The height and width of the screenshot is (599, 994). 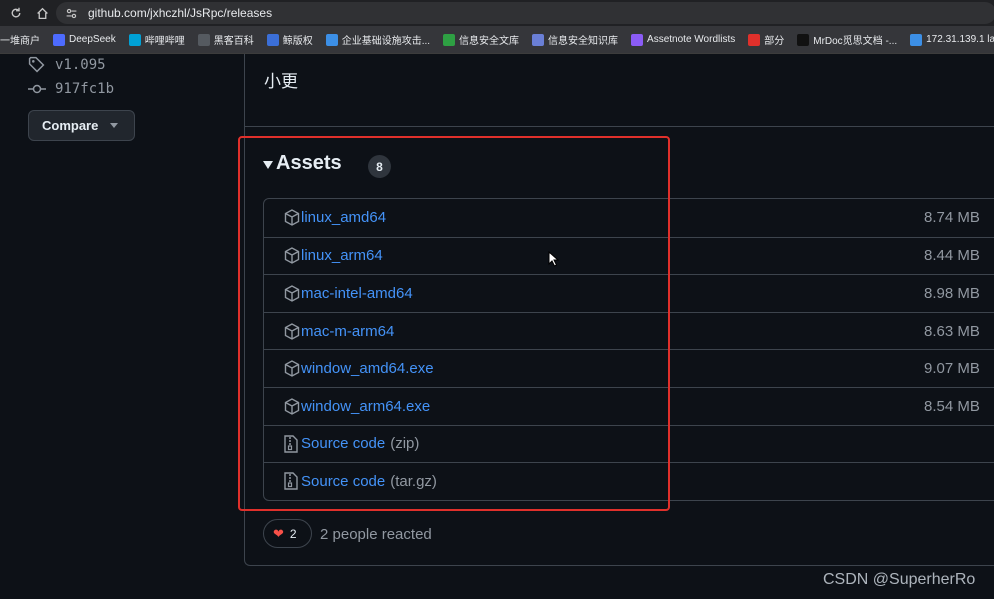 I want to click on heart-icon: ❤, so click(x=278, y=533).